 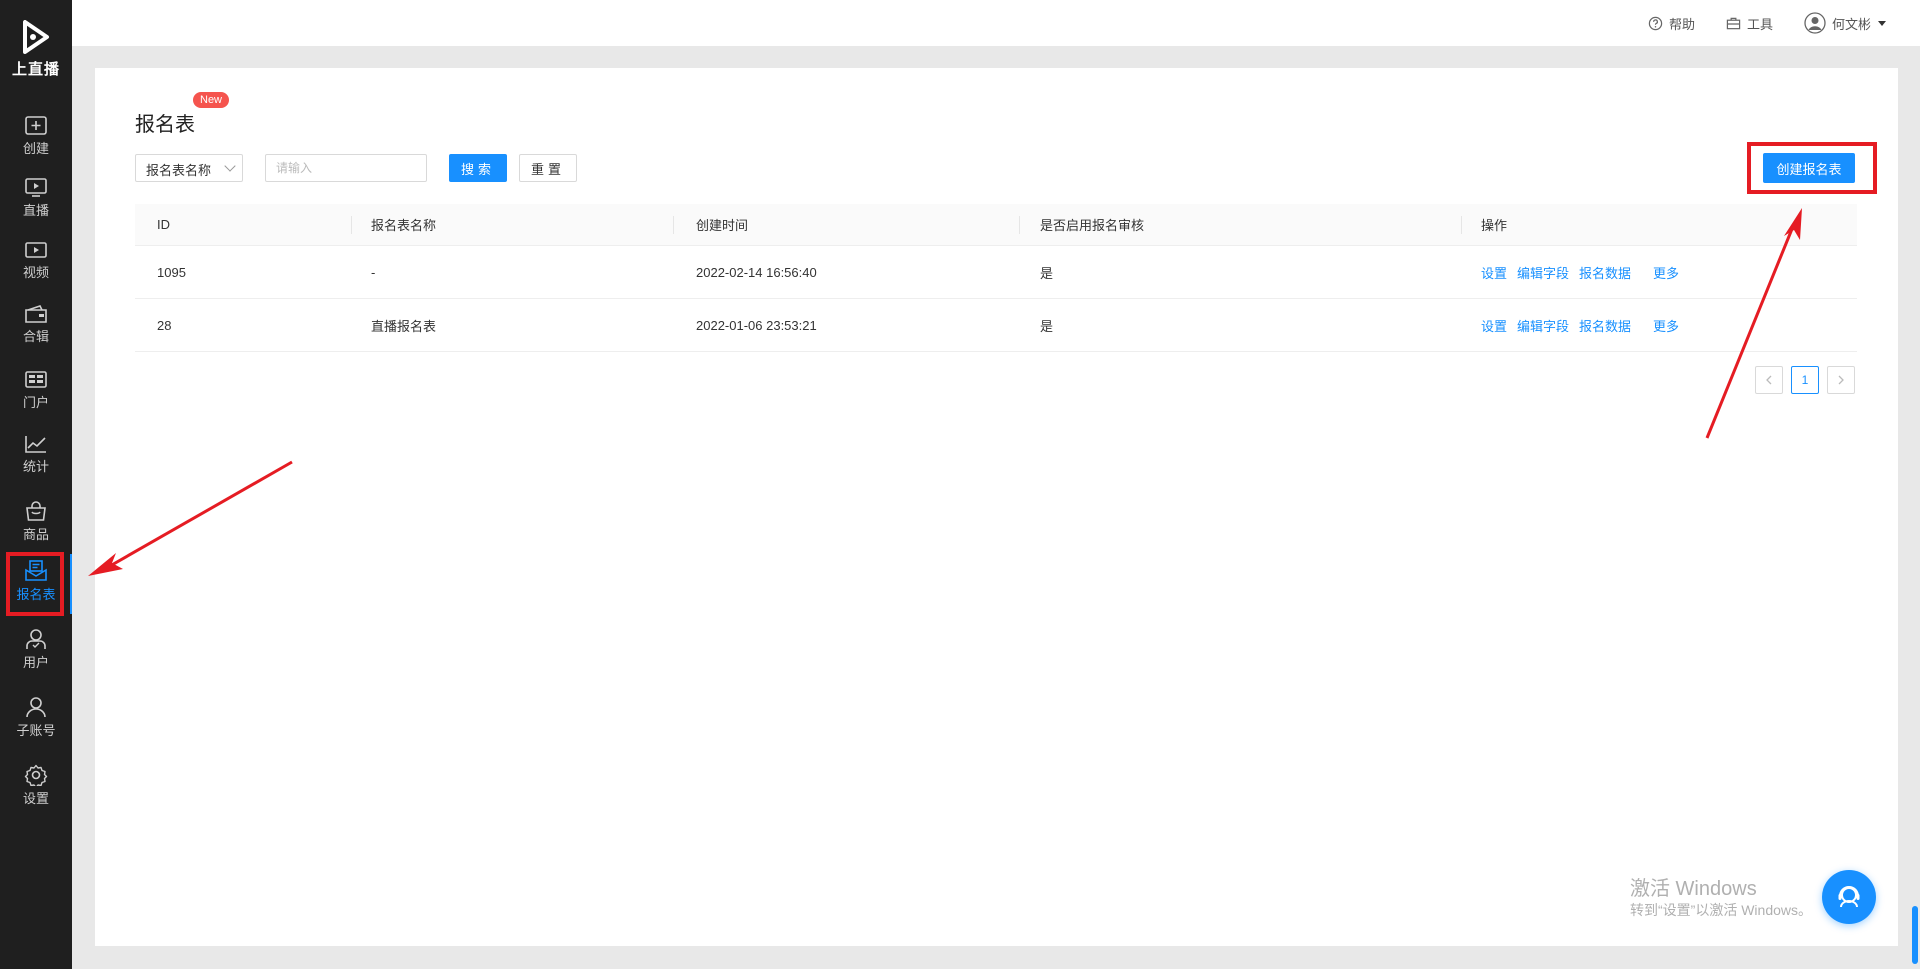 I want to click on chevron-left-icon, so click(x=1769, y=380).